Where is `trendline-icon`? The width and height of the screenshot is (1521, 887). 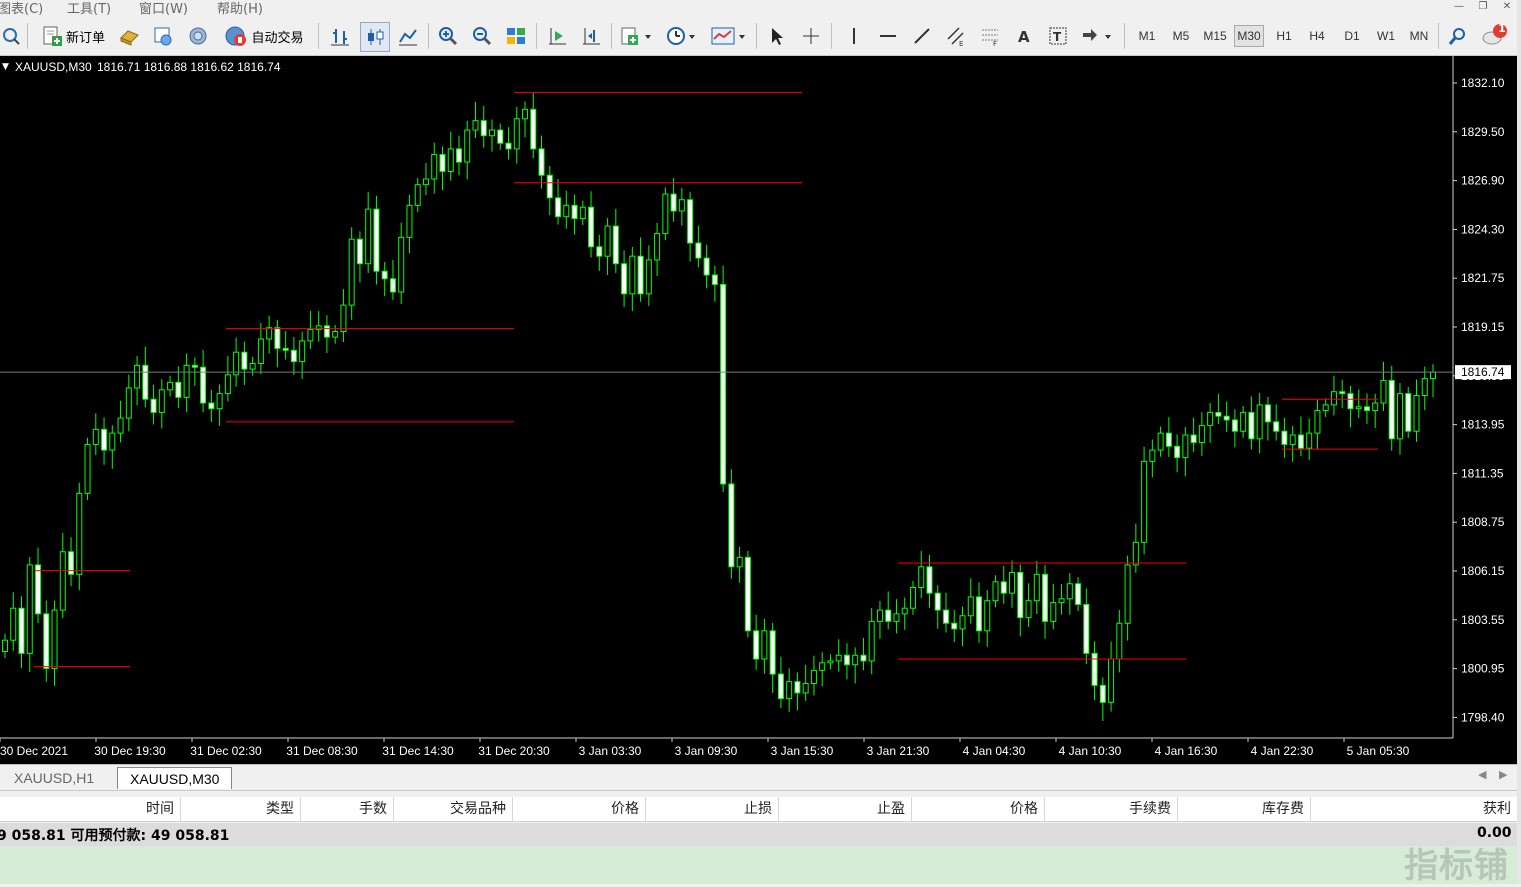 trendline-icon is located at coordinates (922, 36).